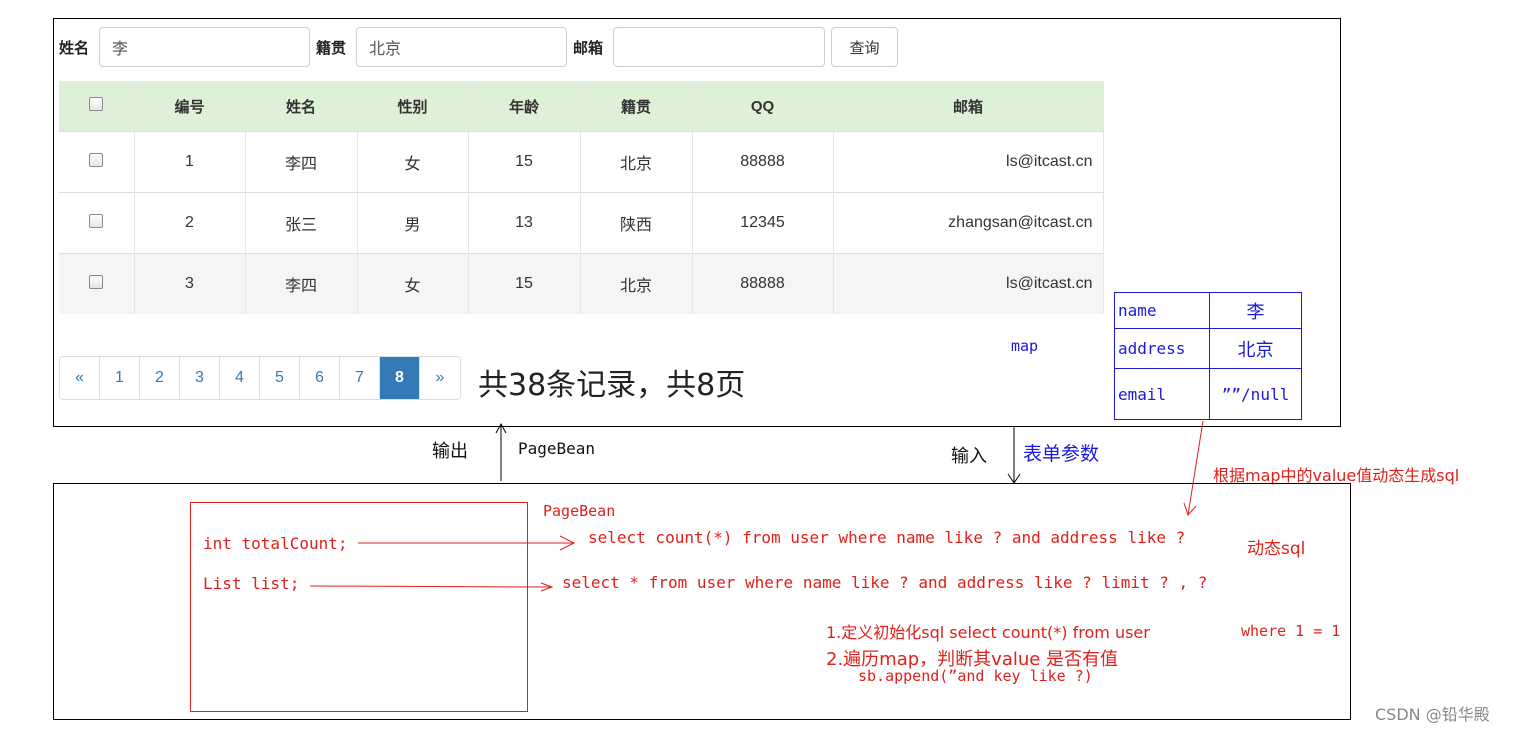  Describe the element at coordinates (160, 378) in the screenshot. I see `page-2: 2` at that location.